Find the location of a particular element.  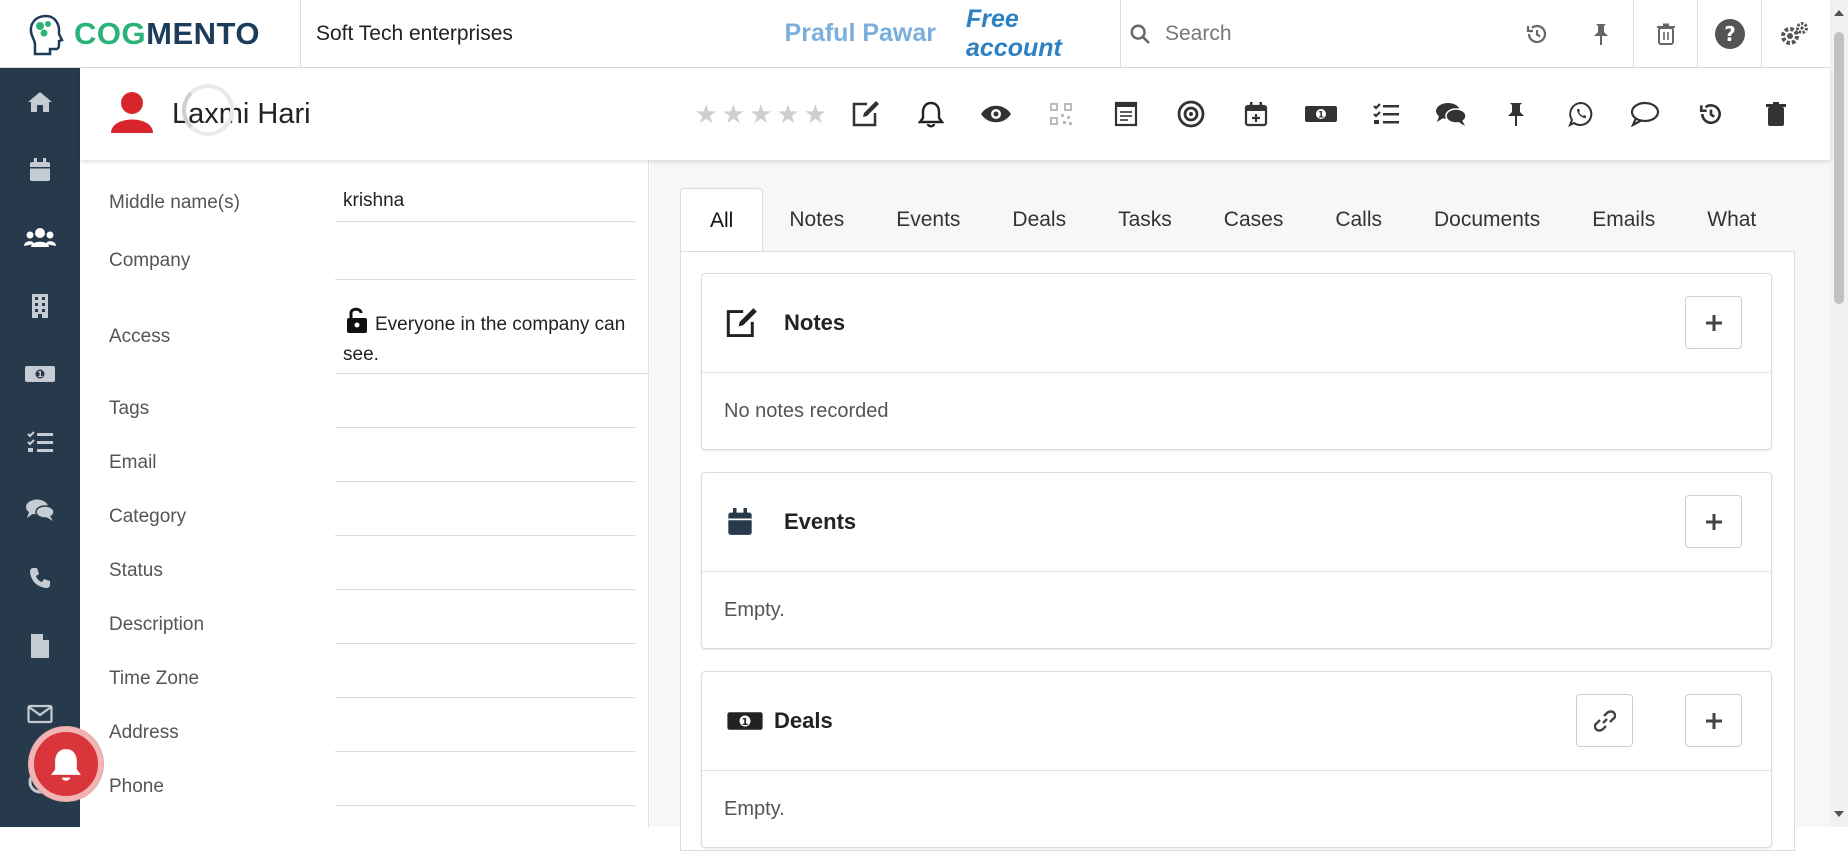

help-button: ? is located at coordinates (1729, 34).